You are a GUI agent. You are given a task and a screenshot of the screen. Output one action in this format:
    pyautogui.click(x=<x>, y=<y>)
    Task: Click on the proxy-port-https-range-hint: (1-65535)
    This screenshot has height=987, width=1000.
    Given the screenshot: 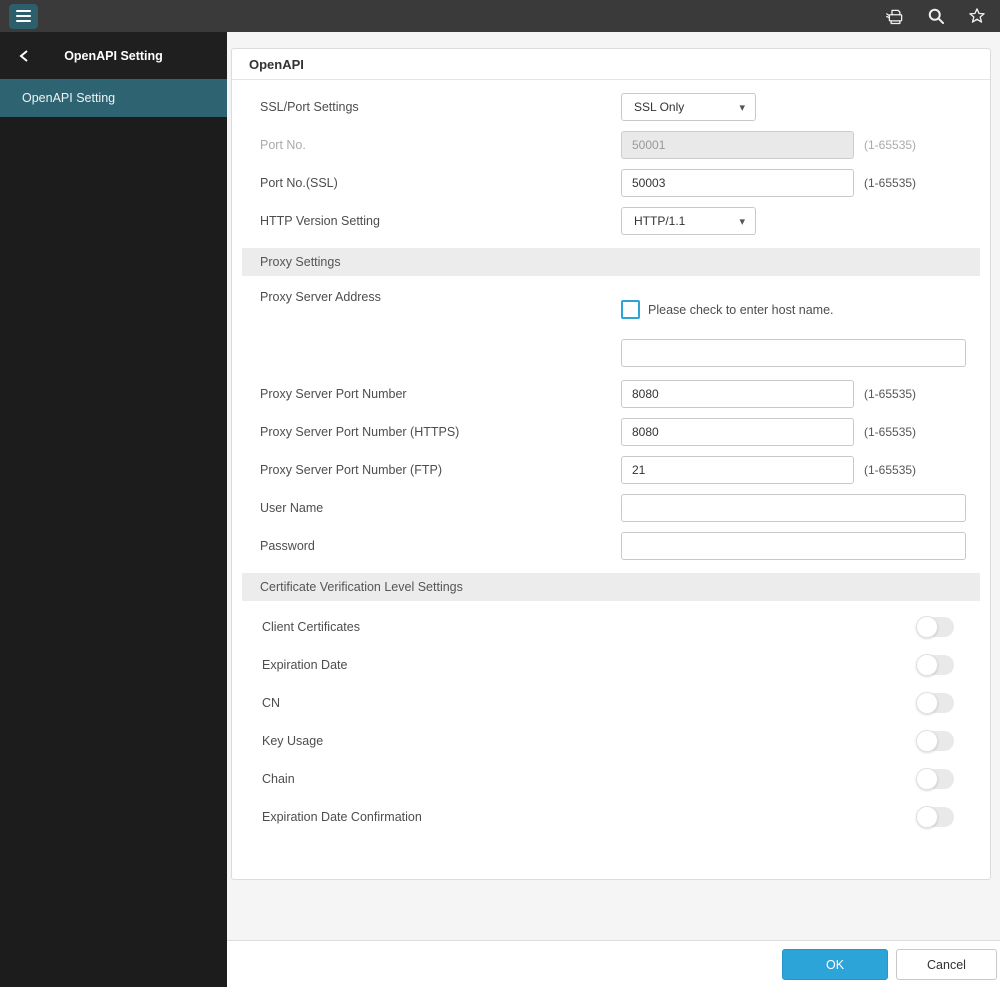 What is the action you would take?
    pyautogui.click(x=890, y=432)
    